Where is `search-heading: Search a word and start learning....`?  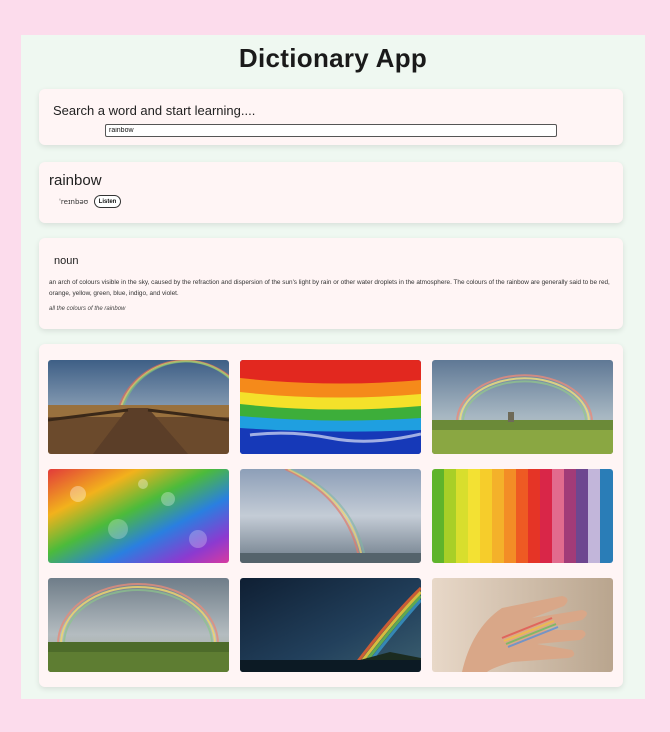 search-heading: Search a word and start learning.... is located at coordinates (154, 110).